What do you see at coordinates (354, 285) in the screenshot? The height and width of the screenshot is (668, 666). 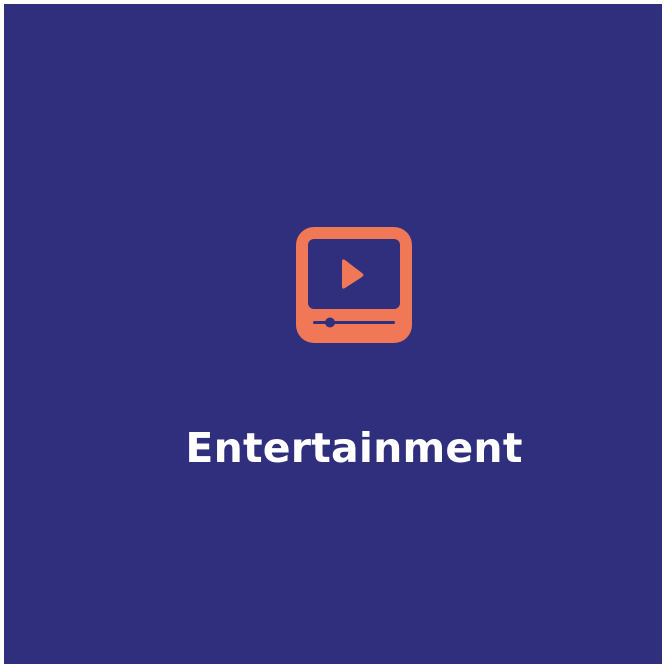 I see `video-player-icon` at bounding box center [354, 285].